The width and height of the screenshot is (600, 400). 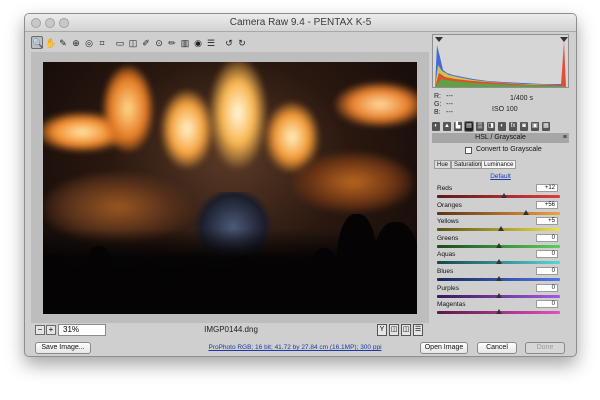 I want to click on zoom-tool-icon: 🔍, so click(x=37, y=42).